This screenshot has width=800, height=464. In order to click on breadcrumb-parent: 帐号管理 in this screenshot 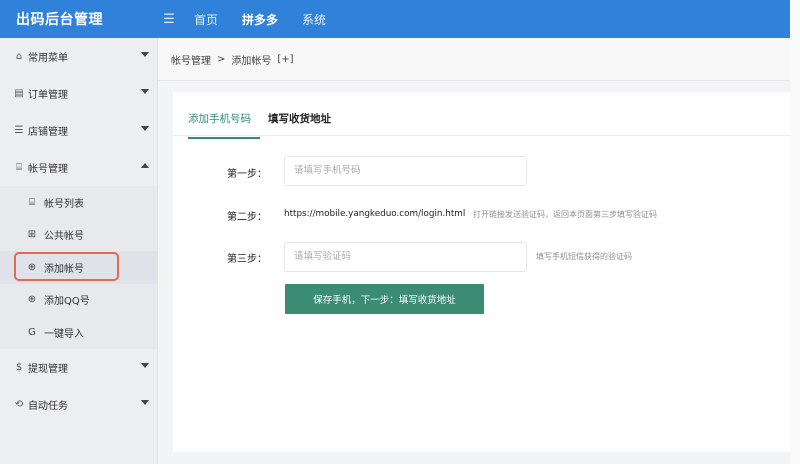, I will do `click(191, 59)`.